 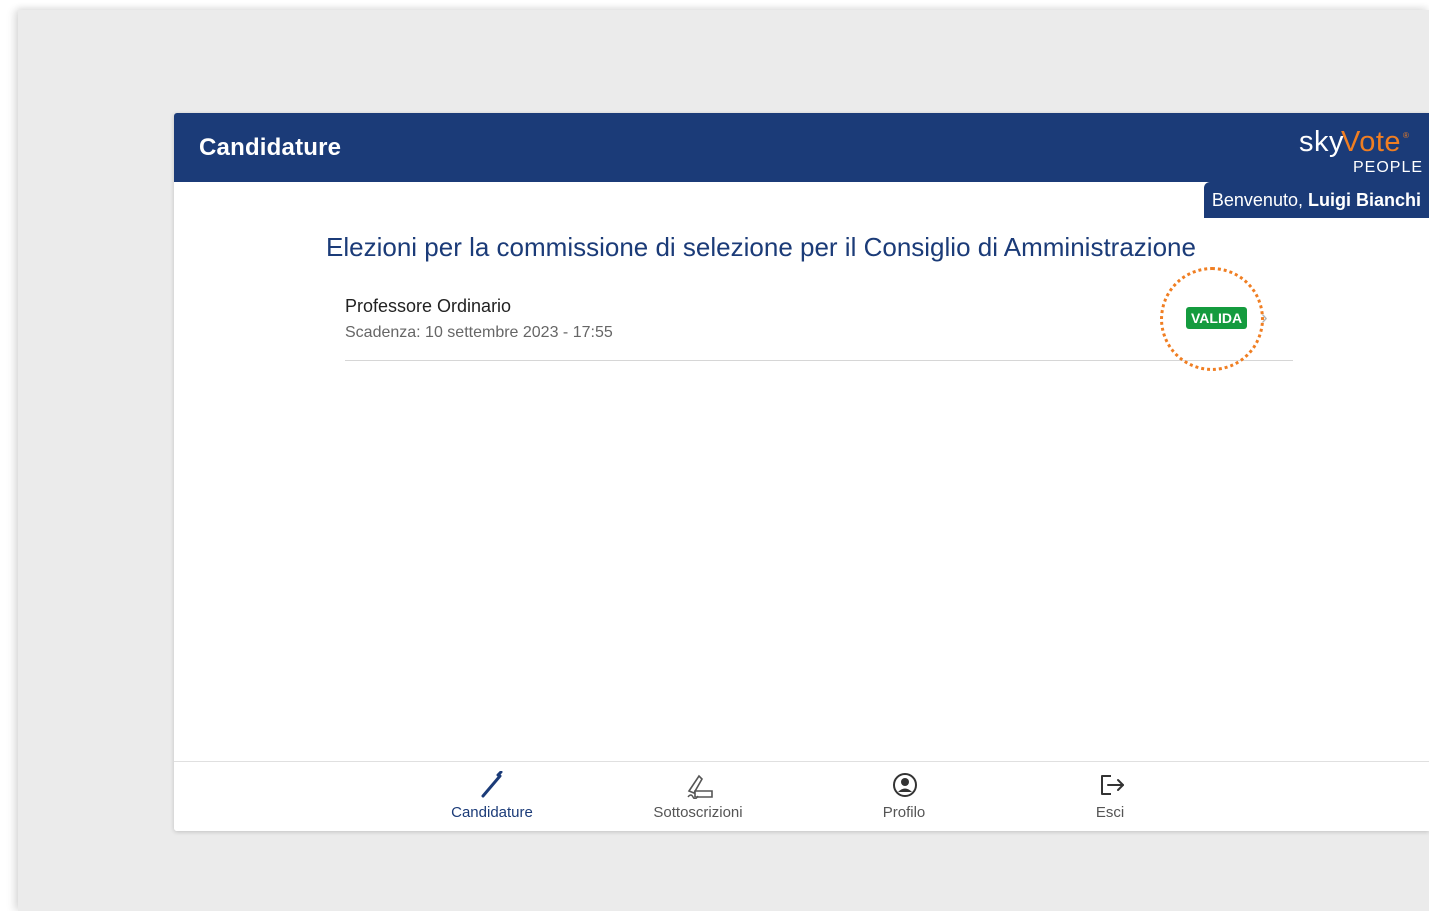 I want to click on logout-icon, so click(x=1112, y=785).